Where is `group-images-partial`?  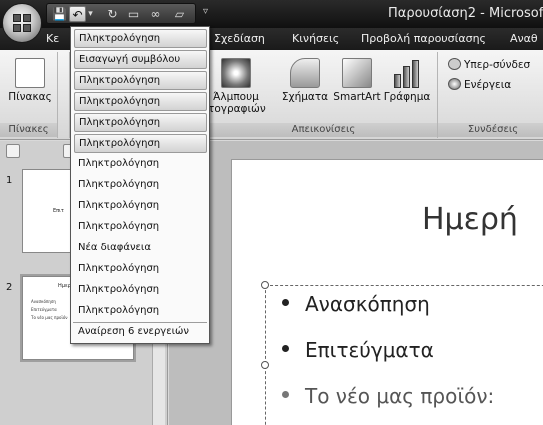 group-images-partial is located at coordinates (64, 95).